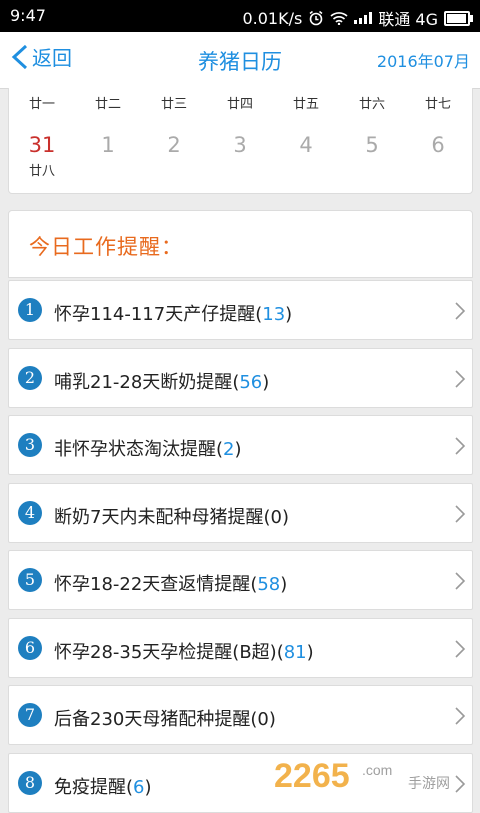 This screenshot has height=813, width=480. I want to click on reminder-item: 5 怀孕18-22天查返情提醒(58), so click(240, 580).